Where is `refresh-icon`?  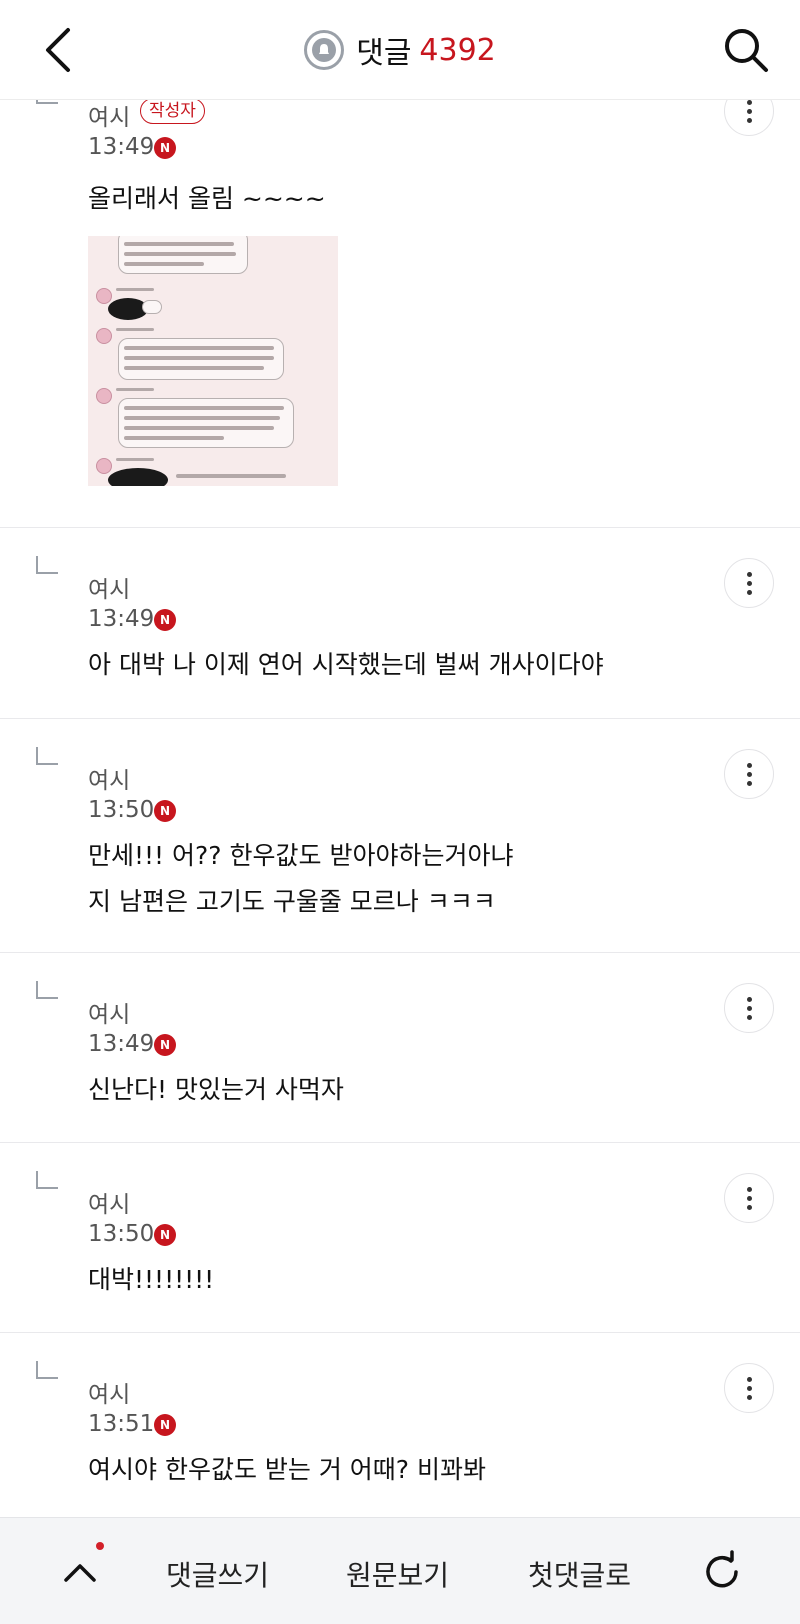 refresh-icon is located at coordinates (722, 1569).